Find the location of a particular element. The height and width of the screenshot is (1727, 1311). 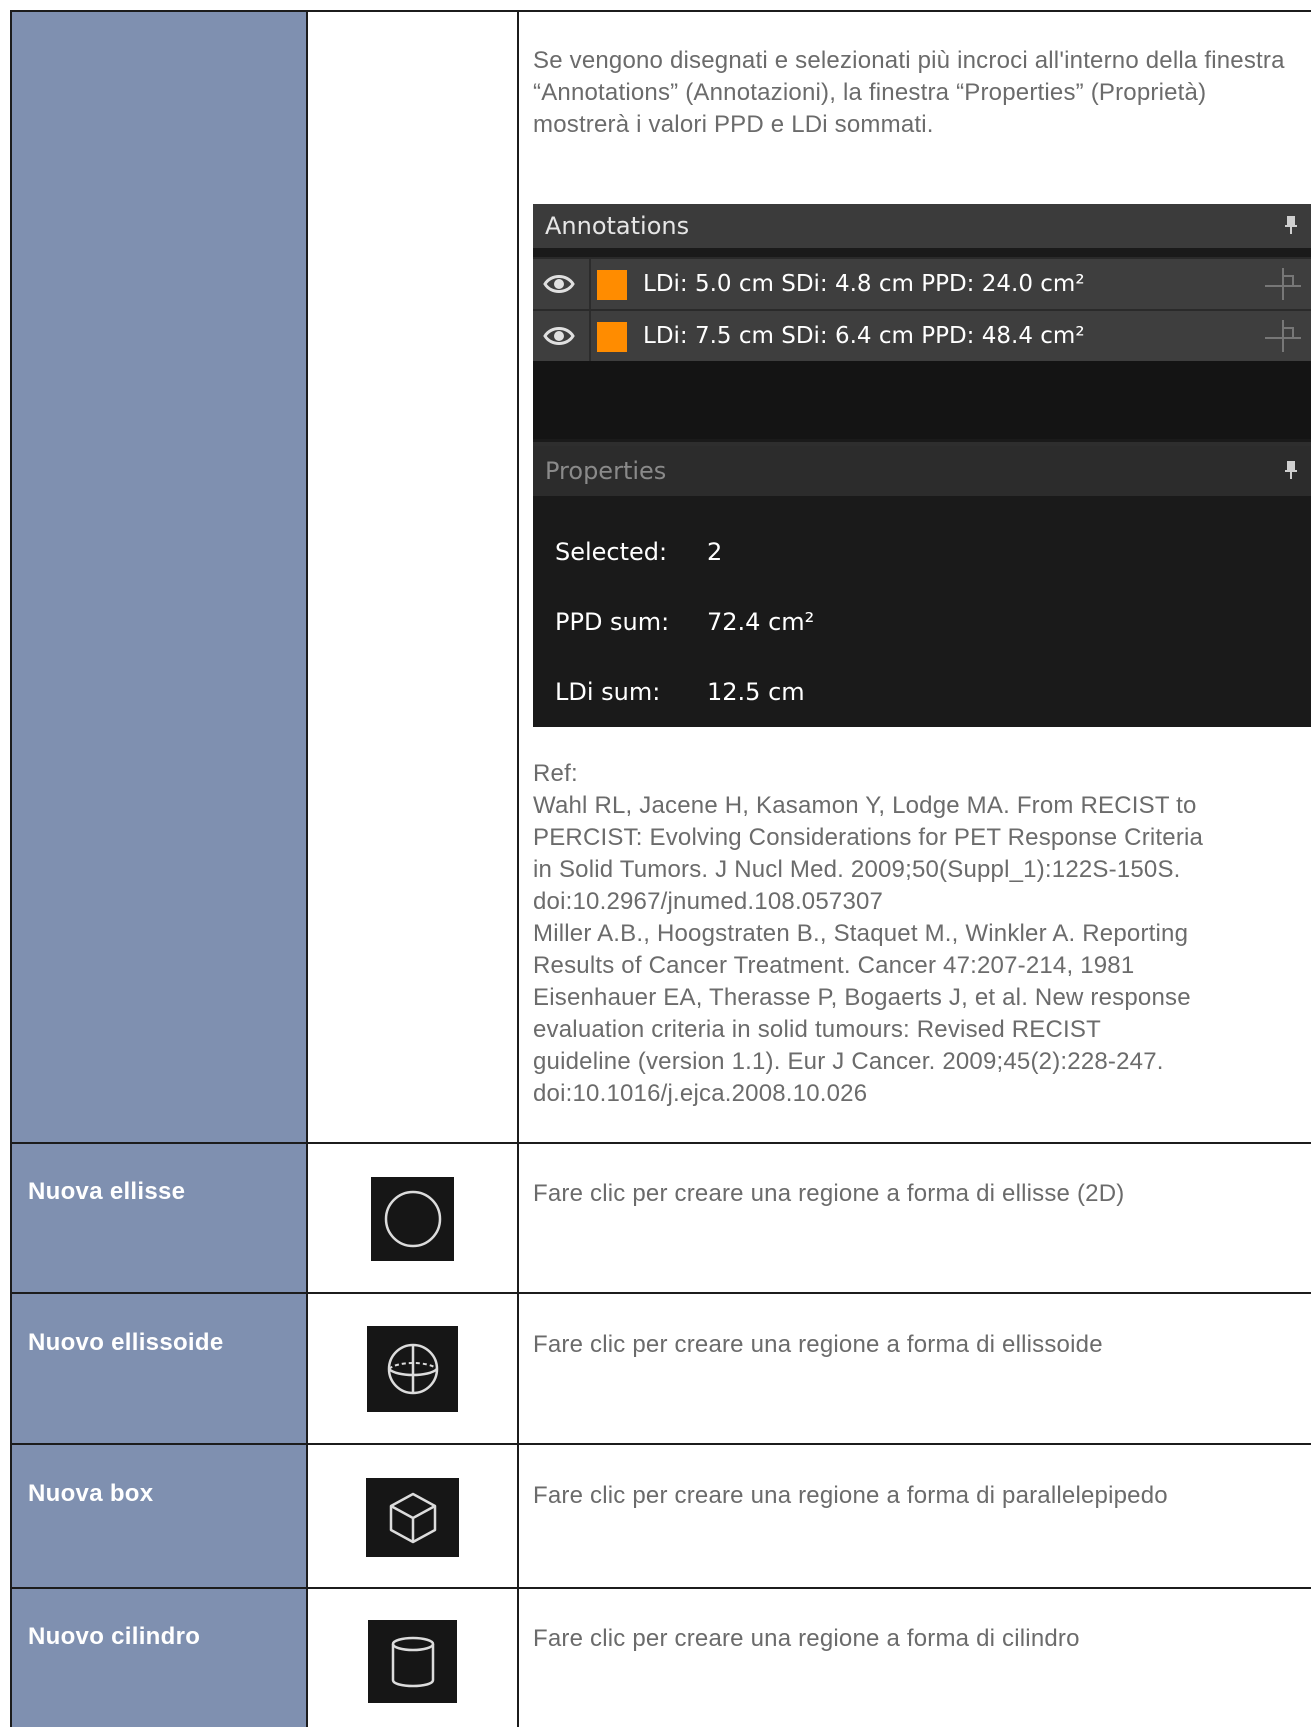

property-label: Selected: is located at coordinates (611, 552).